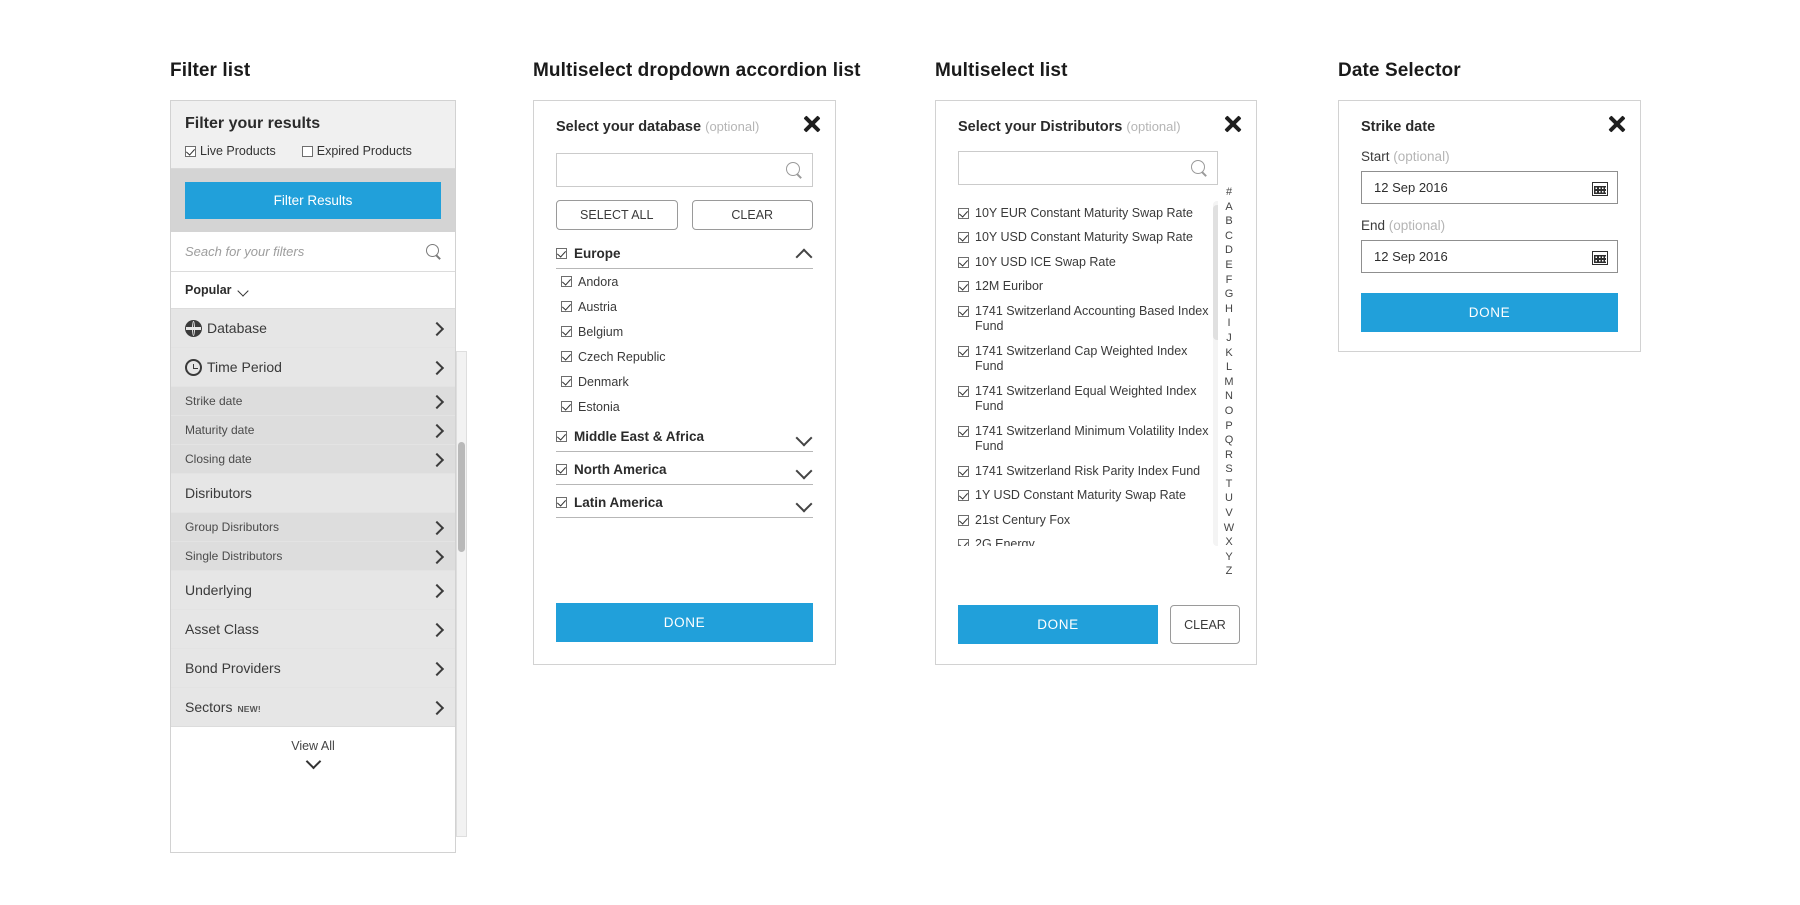 This screenshot has width=1800, height=905. I want to click on filter-results-button: Filter Results, so click(313, 200).